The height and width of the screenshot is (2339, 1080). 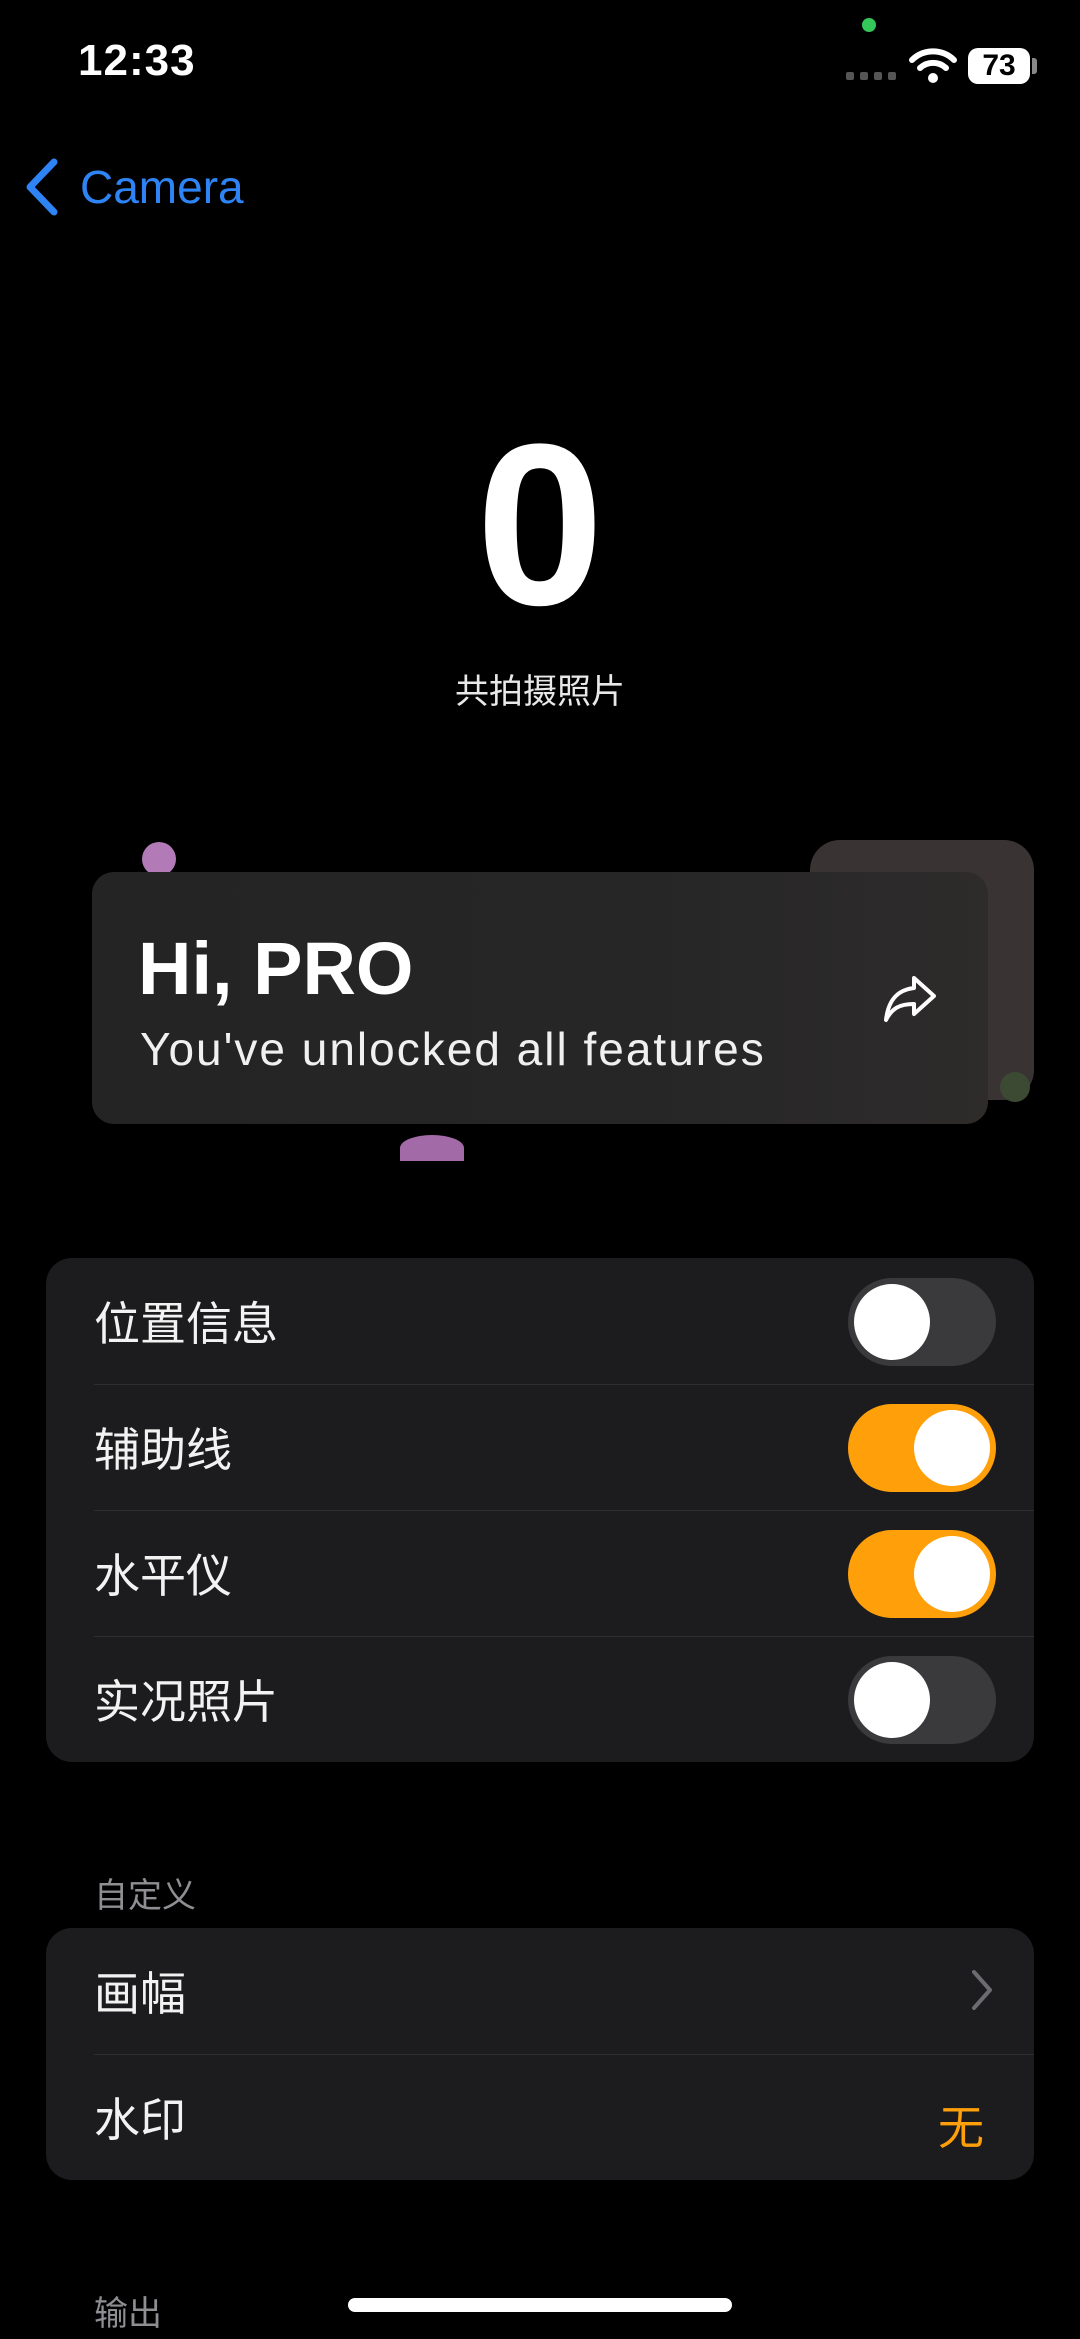 I want to click on location-toggle, so click(x=922, y=1322).